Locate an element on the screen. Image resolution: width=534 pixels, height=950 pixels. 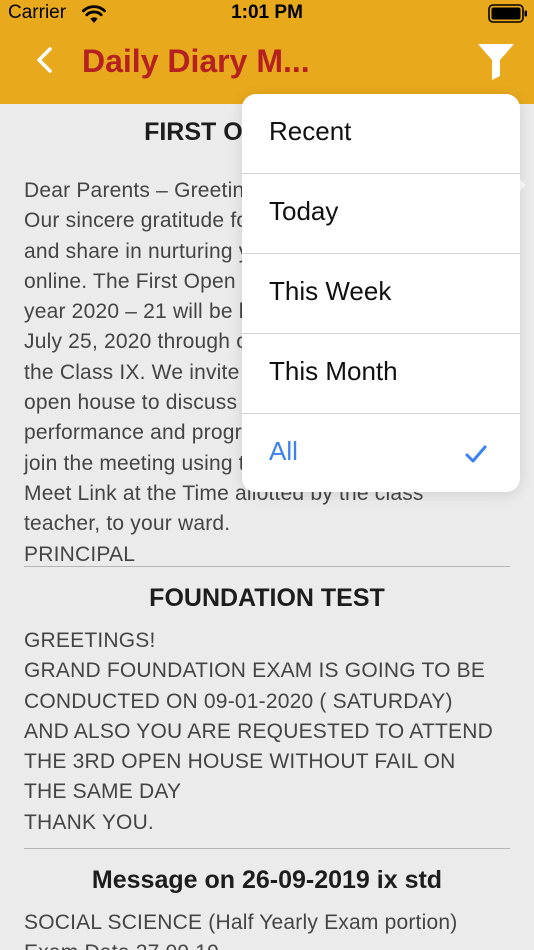
filter-option-label: Recent is located at coordinates (310, 131).